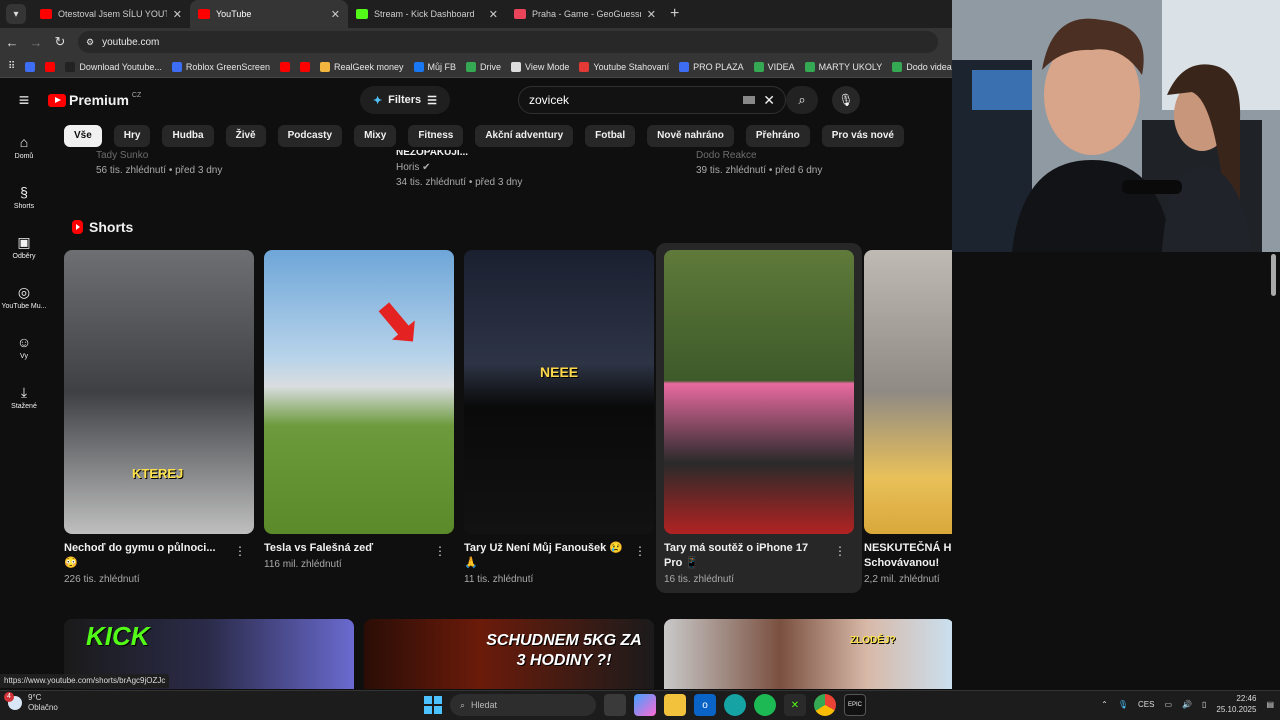  I want to click on omnibox: ⚙ youtube.com, so click(508, 42).